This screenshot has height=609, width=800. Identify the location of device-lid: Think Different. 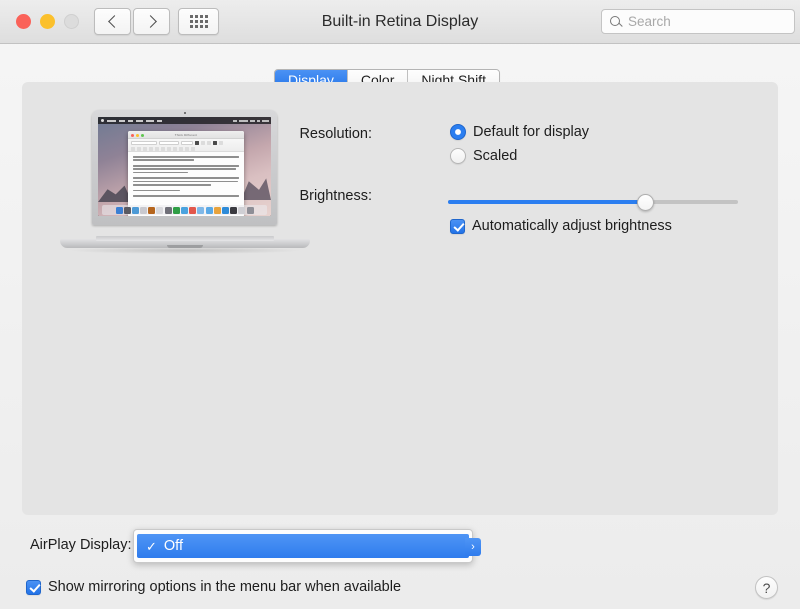
(184, 167).